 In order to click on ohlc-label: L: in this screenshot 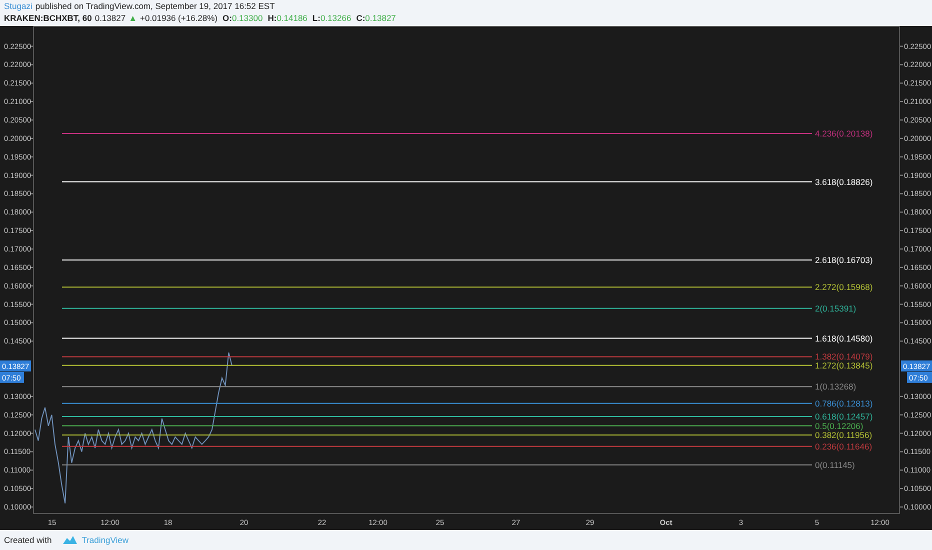, I will do `click(316, 18)`.